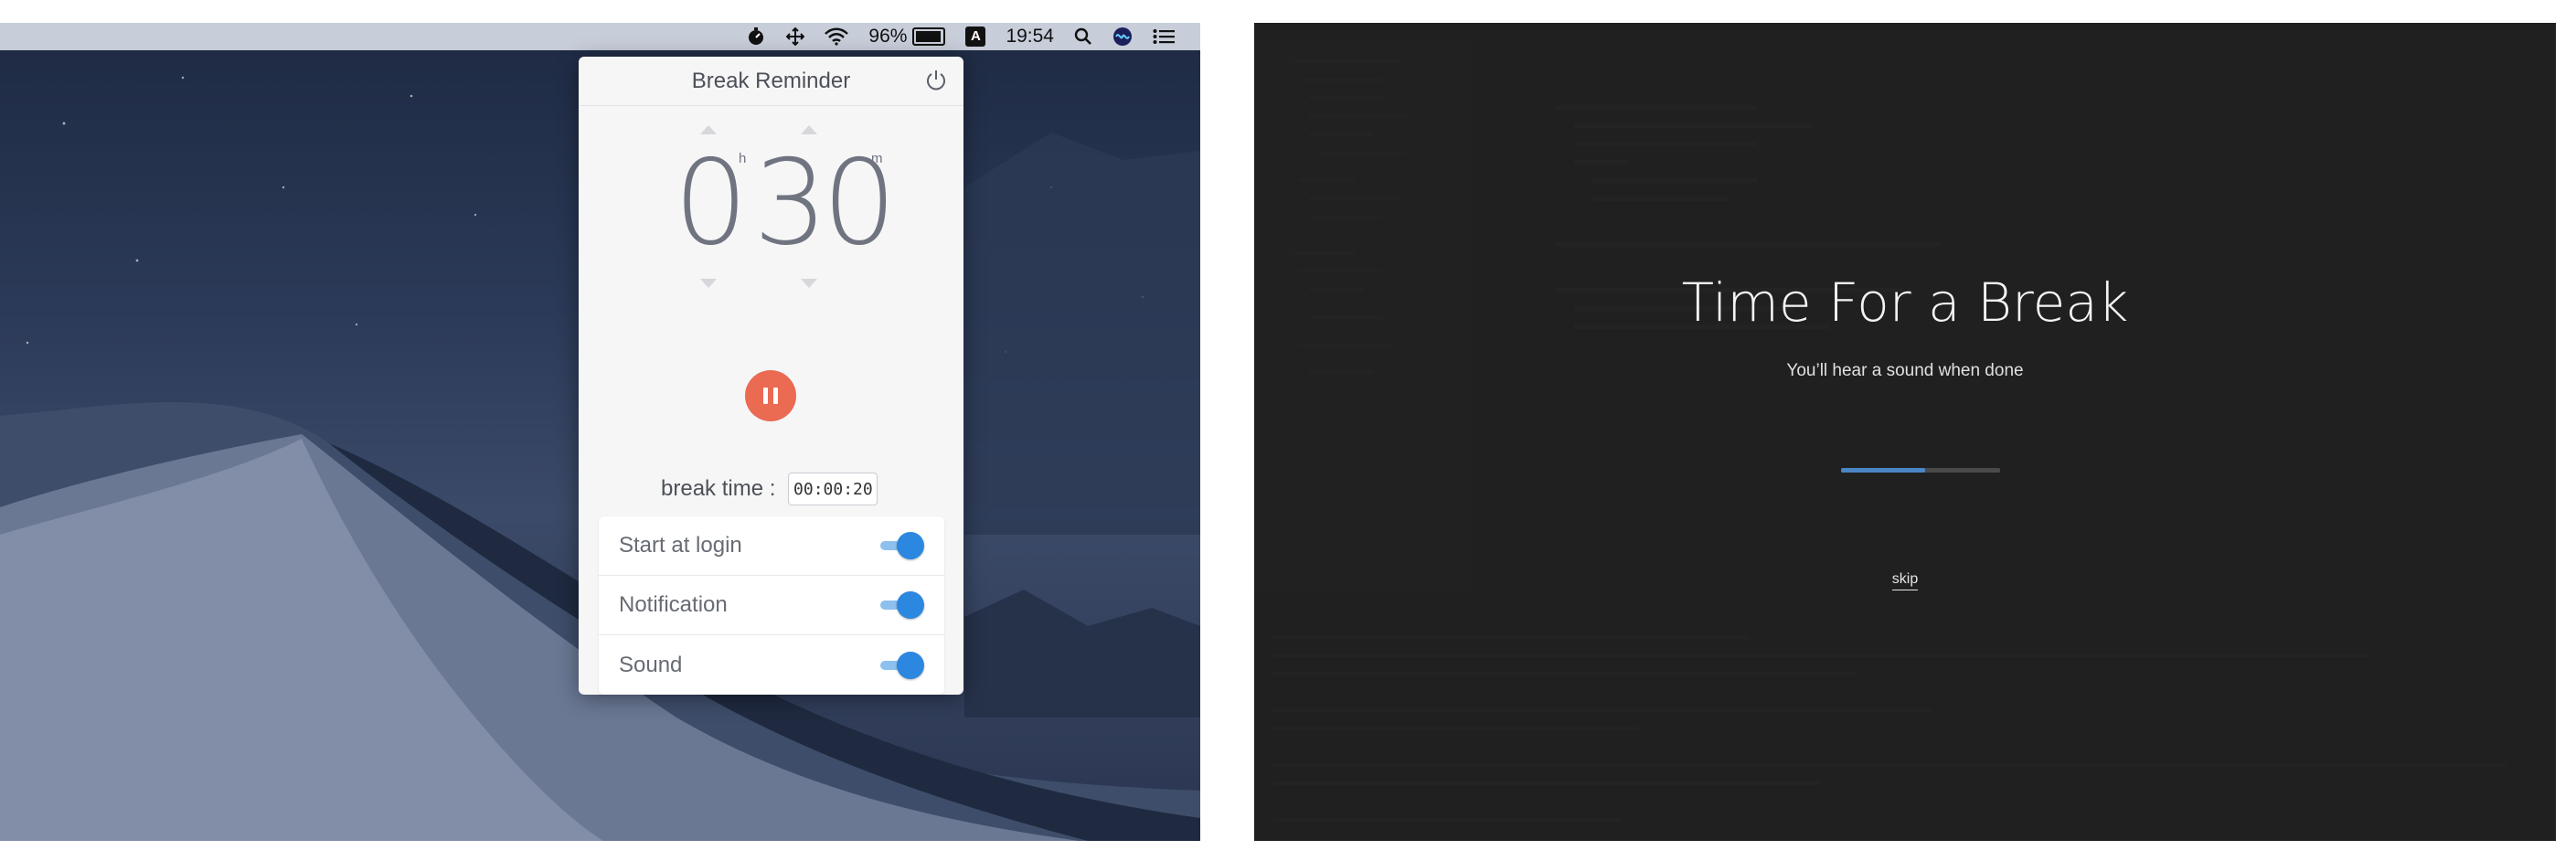 This screenshot has width=2576, height=861. I want to click on setting-notification: Notification, so click(771, 605).